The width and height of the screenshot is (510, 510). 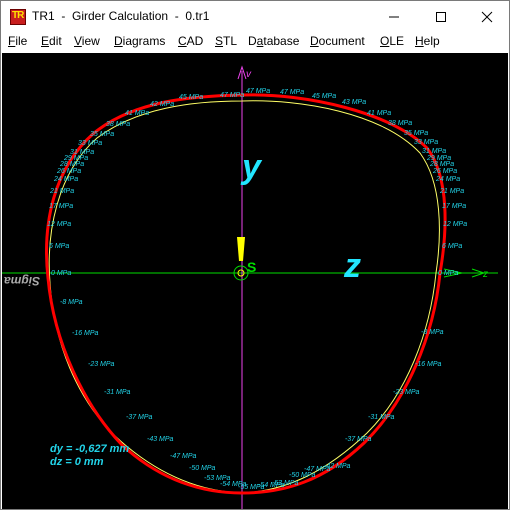 What do you see at coordinates (441, 164) in the screenshot?
I see `stress-label-right: 28 MPa` at bounding box center [441, 164].